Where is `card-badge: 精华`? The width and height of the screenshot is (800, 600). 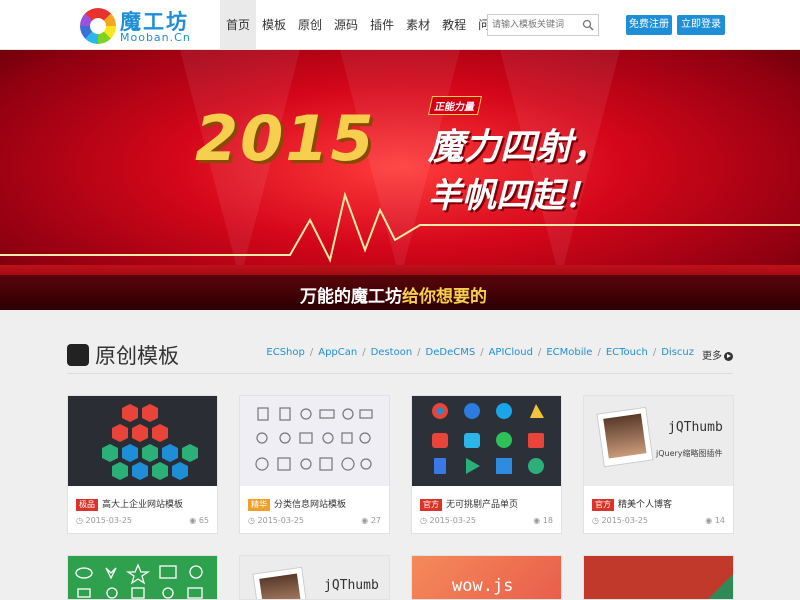 card-badge: 精华 is located at coordinates (259, 505).